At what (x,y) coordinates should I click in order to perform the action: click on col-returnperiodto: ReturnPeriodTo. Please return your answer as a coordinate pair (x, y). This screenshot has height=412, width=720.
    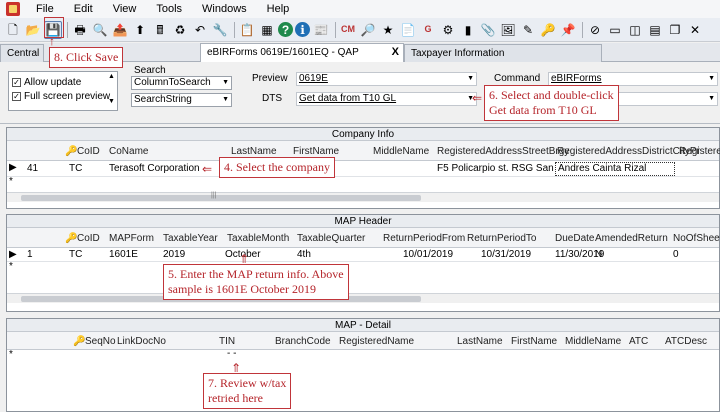
    Looking at the image, I should click on (501, 238).